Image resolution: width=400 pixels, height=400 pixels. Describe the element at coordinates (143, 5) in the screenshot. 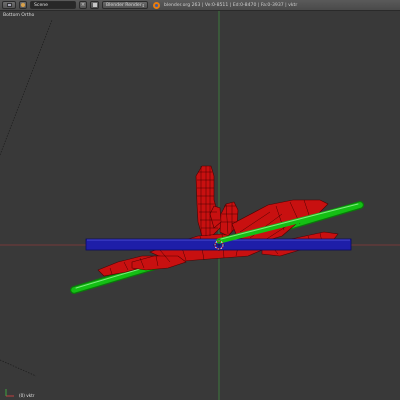

I see `dropdown-arrows-icon: ⇕` at that location.